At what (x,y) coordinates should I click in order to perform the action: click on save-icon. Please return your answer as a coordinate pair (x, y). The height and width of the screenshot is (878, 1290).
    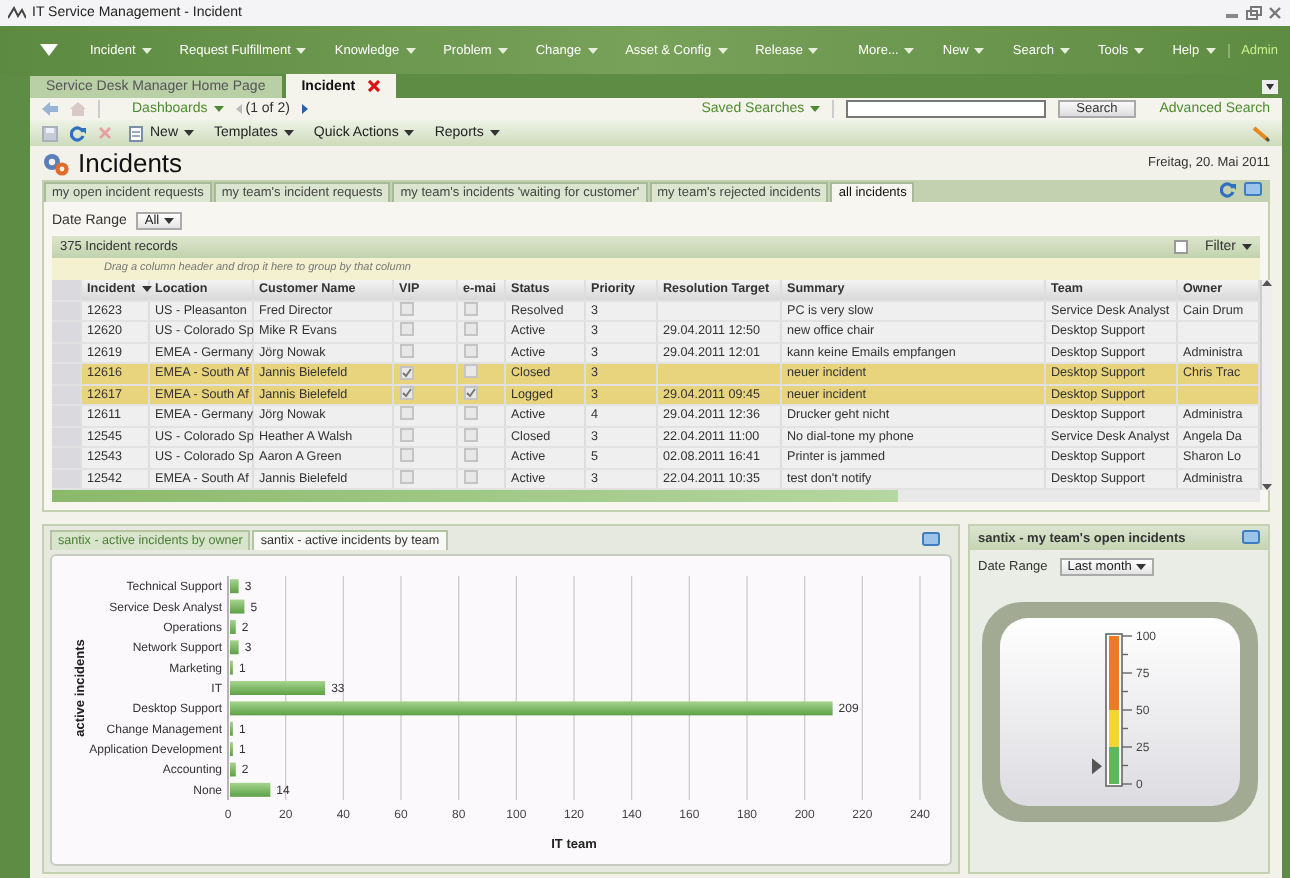
    Looking at the image, I should click on (50, 133).